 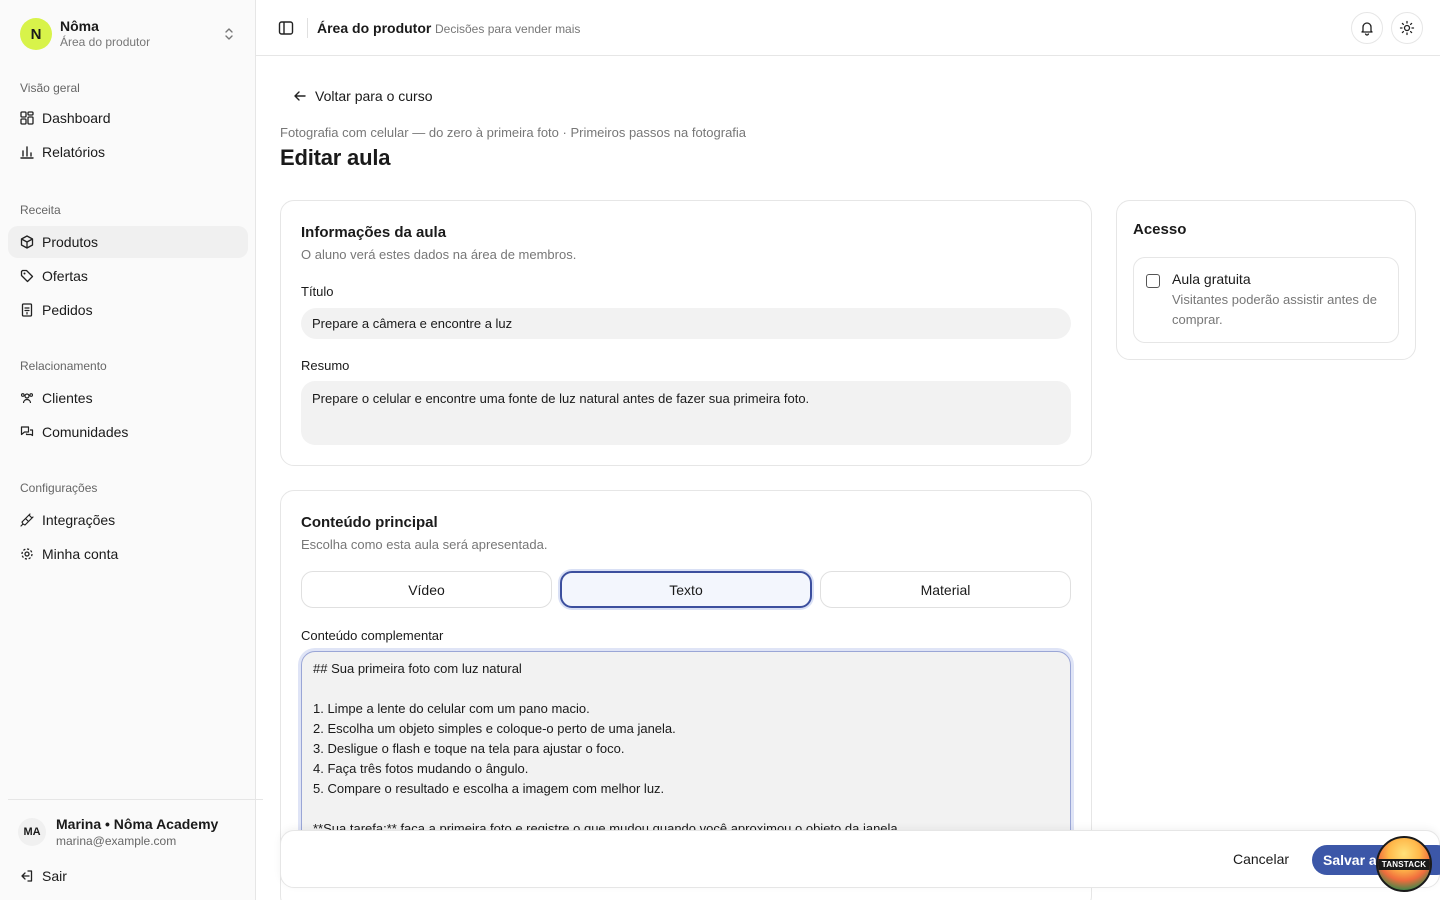 What do you see at coordinates (945, 589) in the screenshot?
I see `tab-material: Material` at bounding box center [945, 589].